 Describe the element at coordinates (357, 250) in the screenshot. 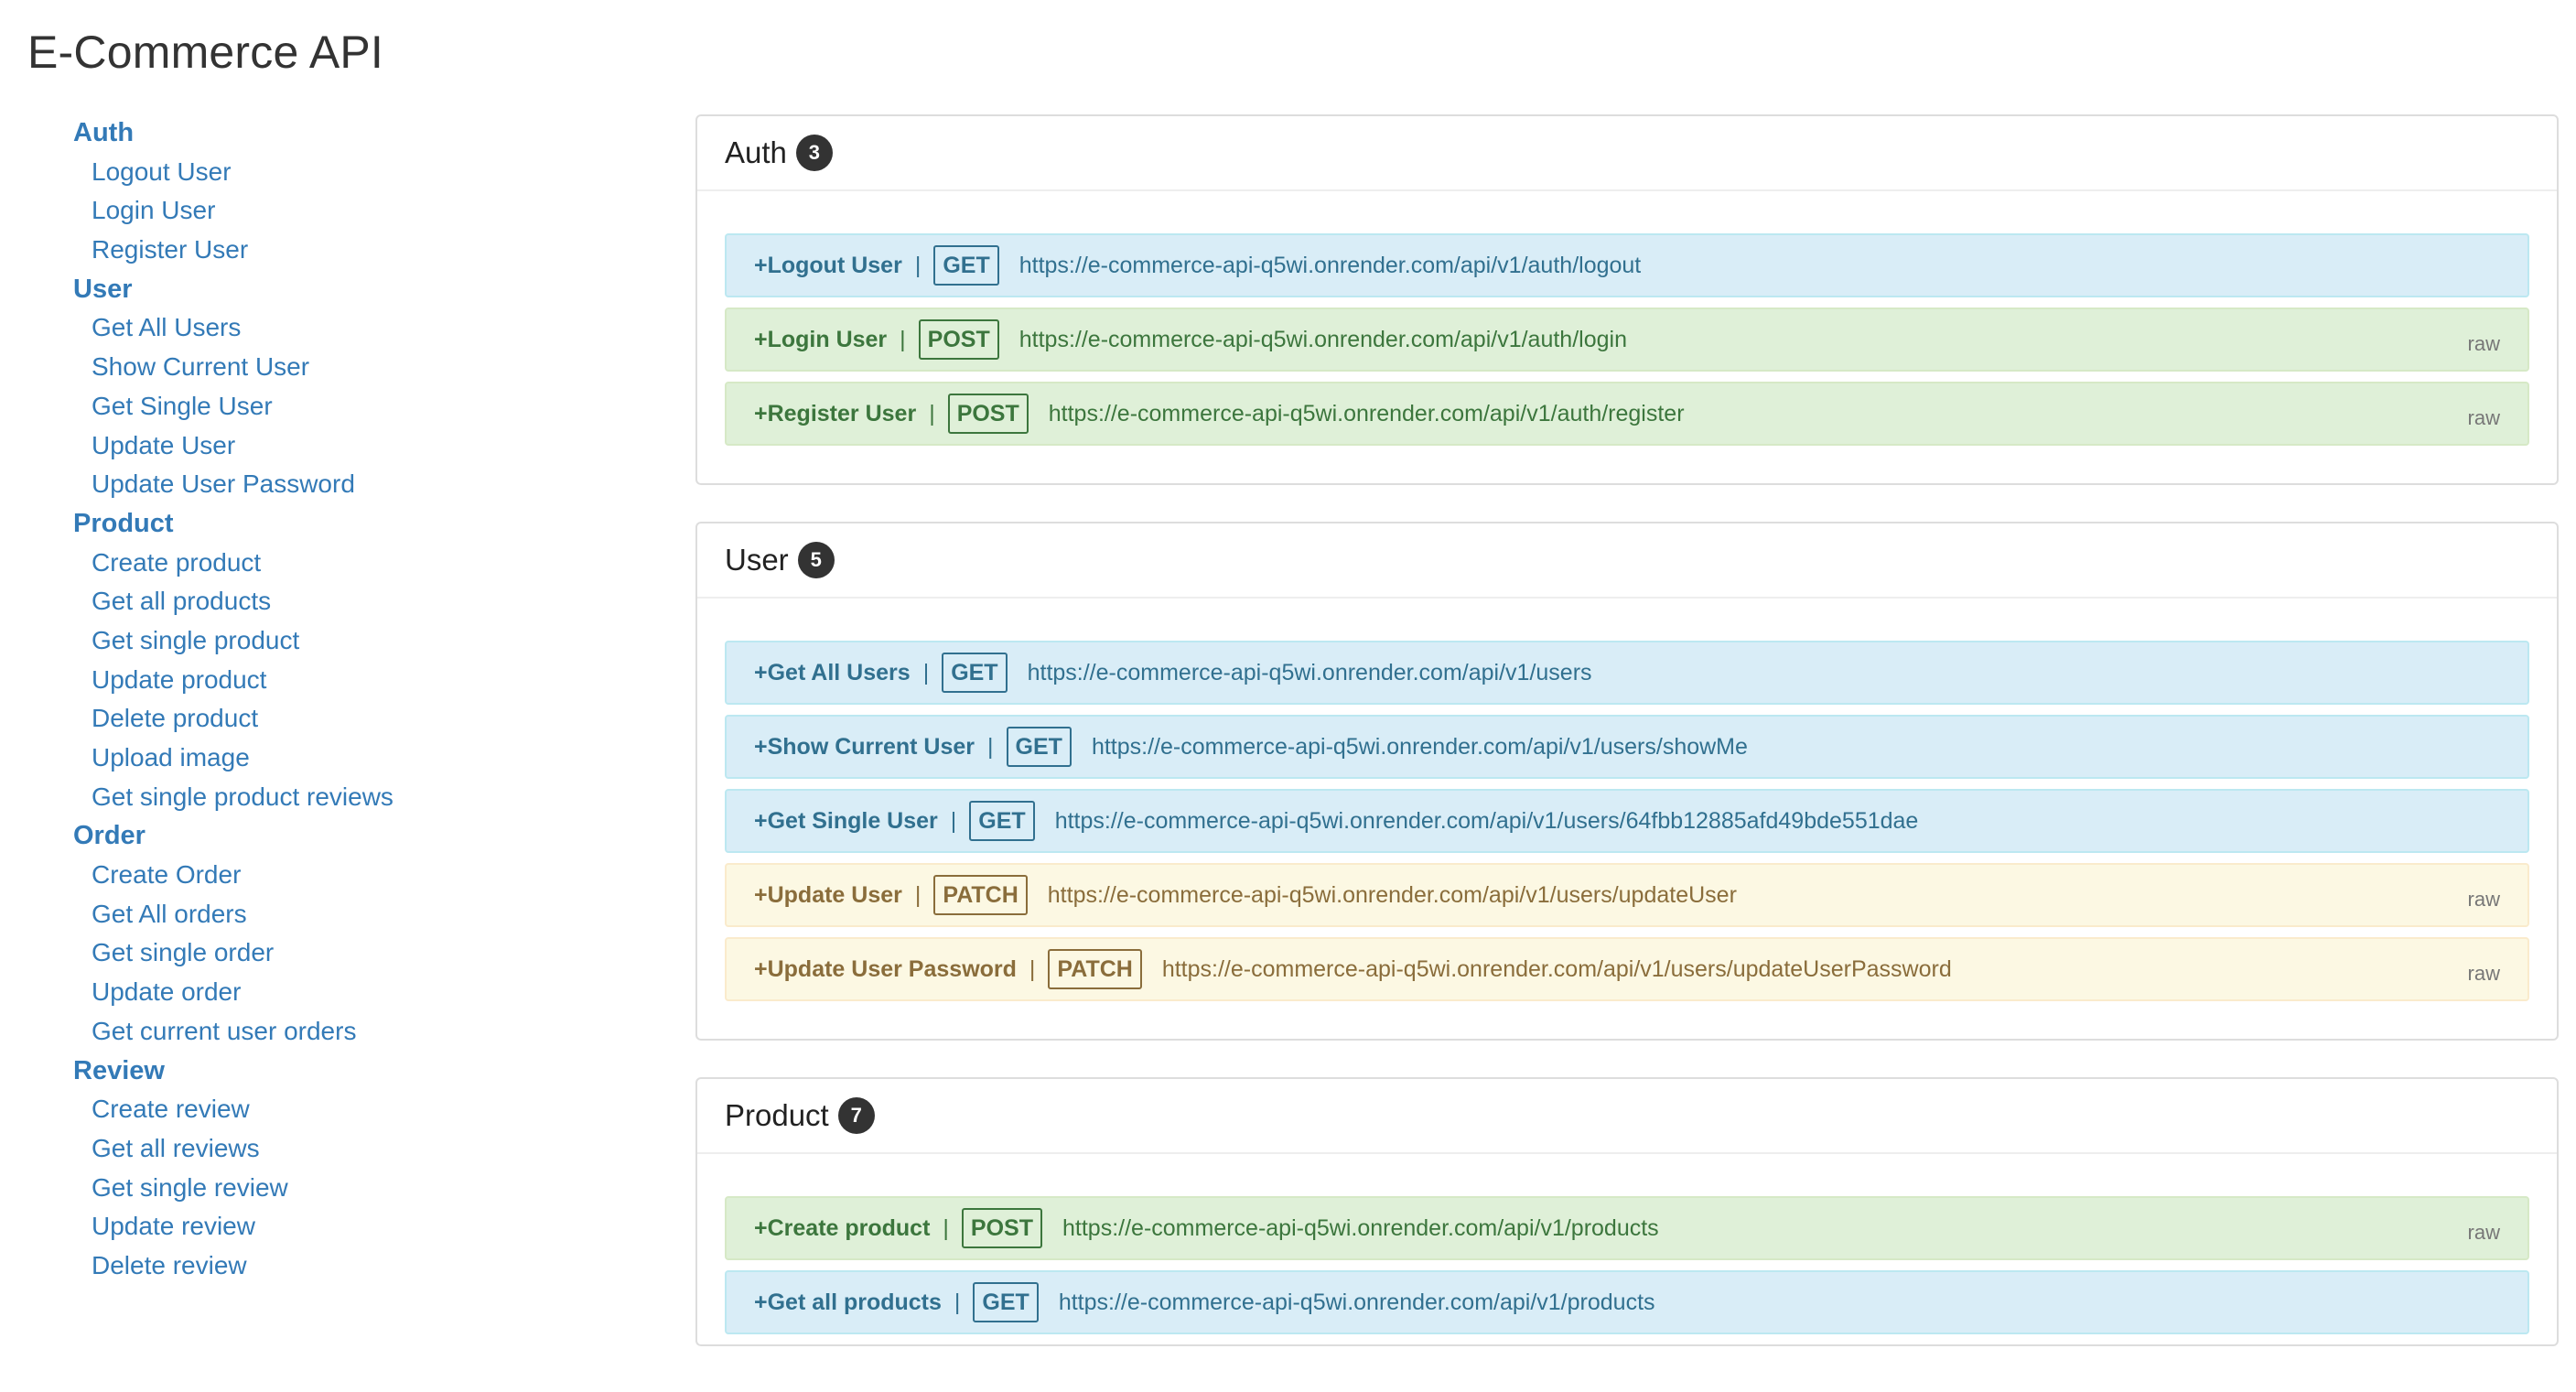

I see `nav-item-register-user: Register User` at that location.